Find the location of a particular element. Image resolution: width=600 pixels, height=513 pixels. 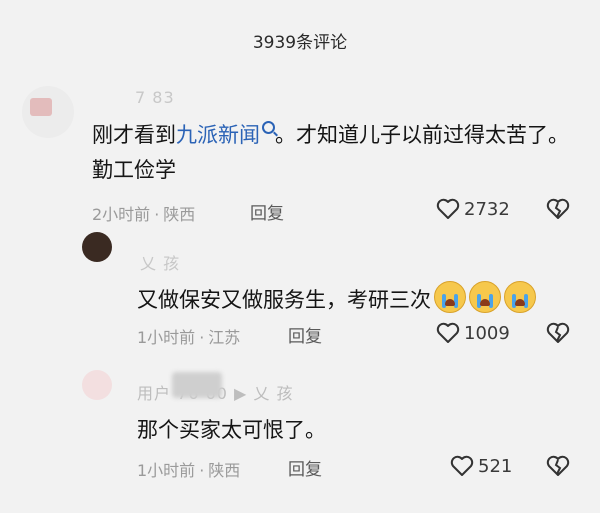

location: 江苏 is located at coordinates (224, 337).